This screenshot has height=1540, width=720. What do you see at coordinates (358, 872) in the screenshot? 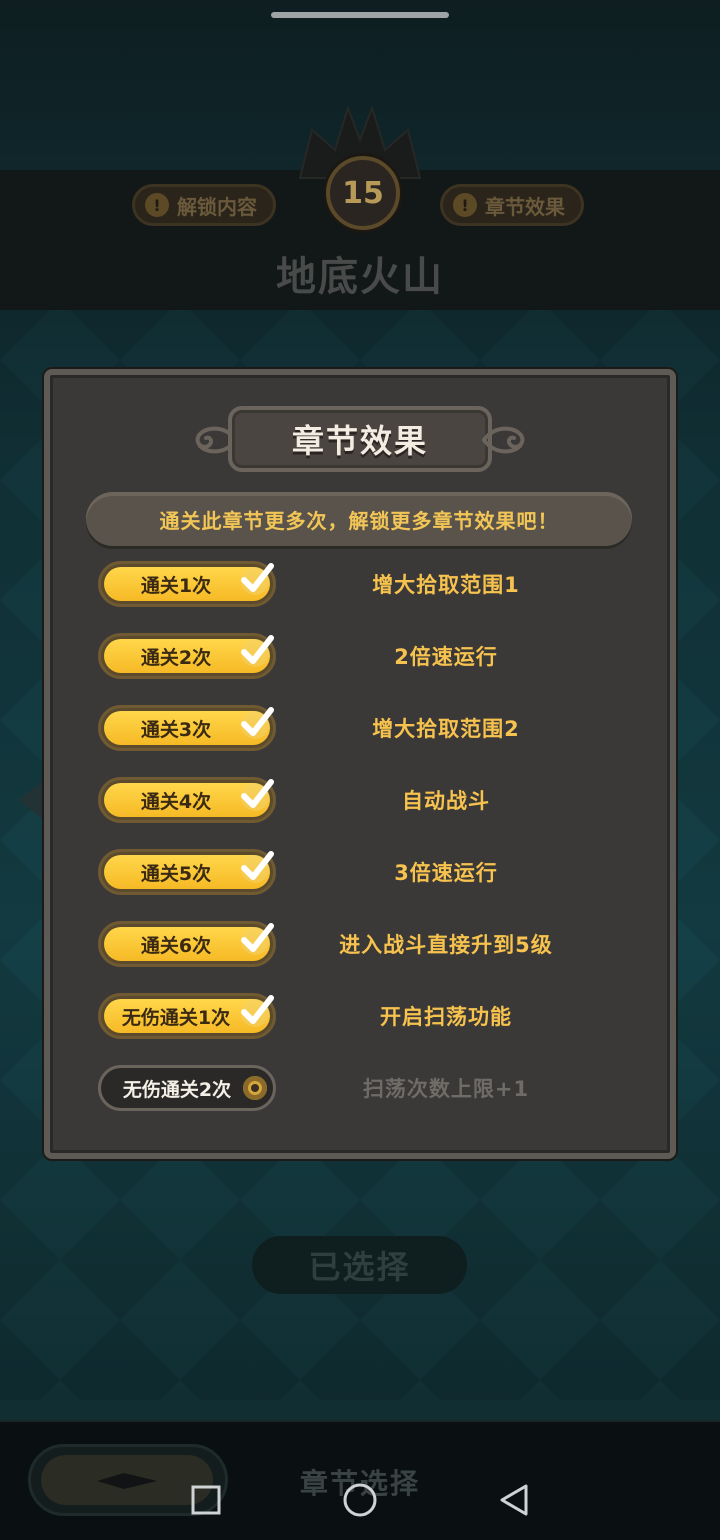
I see `effect-row: 通关5次 3倍速运行` at bounding box center [358, 872].